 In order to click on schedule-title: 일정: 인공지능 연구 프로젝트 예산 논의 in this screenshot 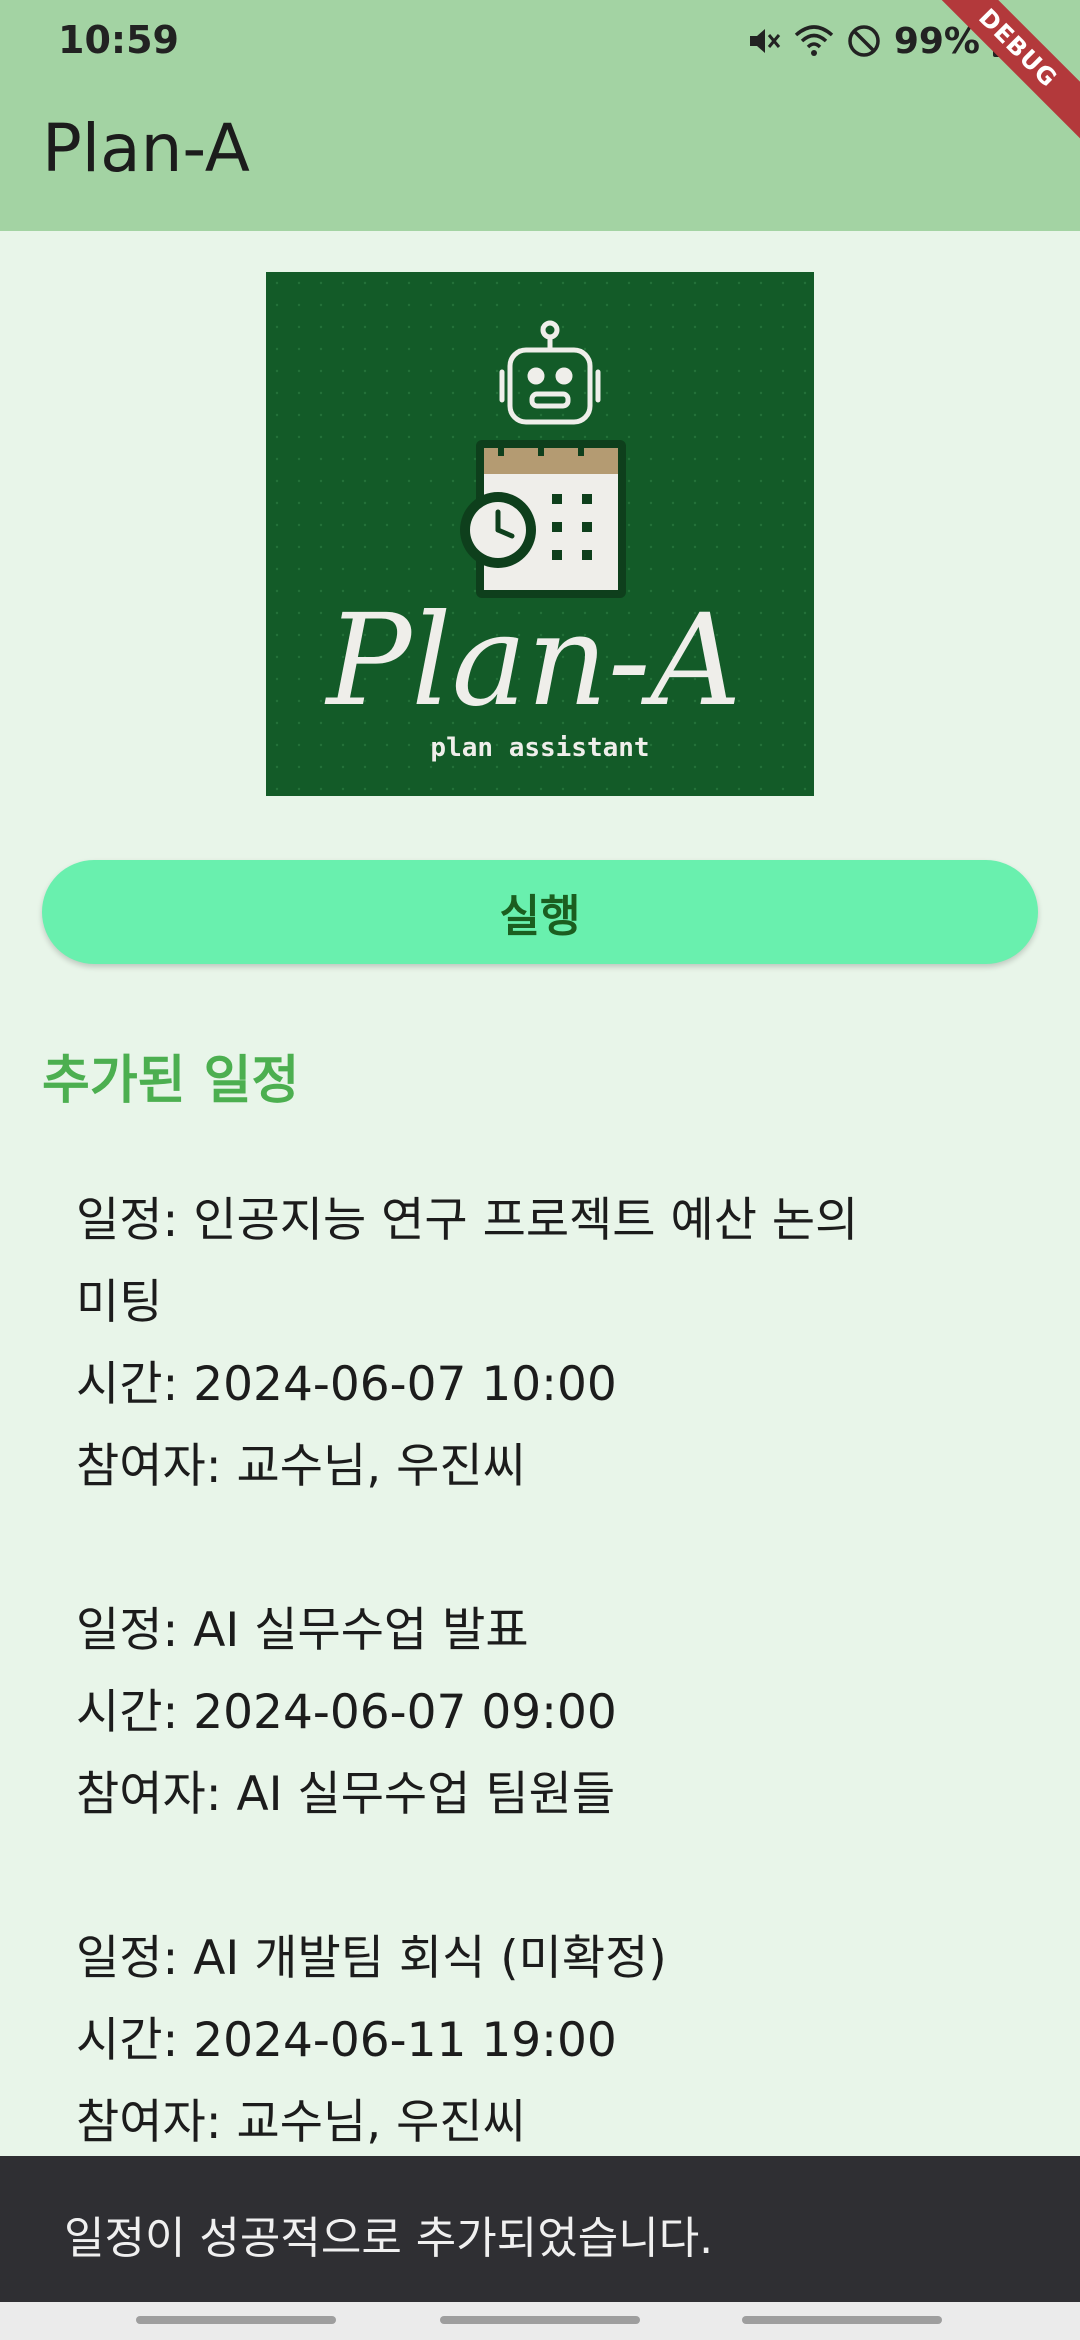, I will do `click(467, 1220)`.